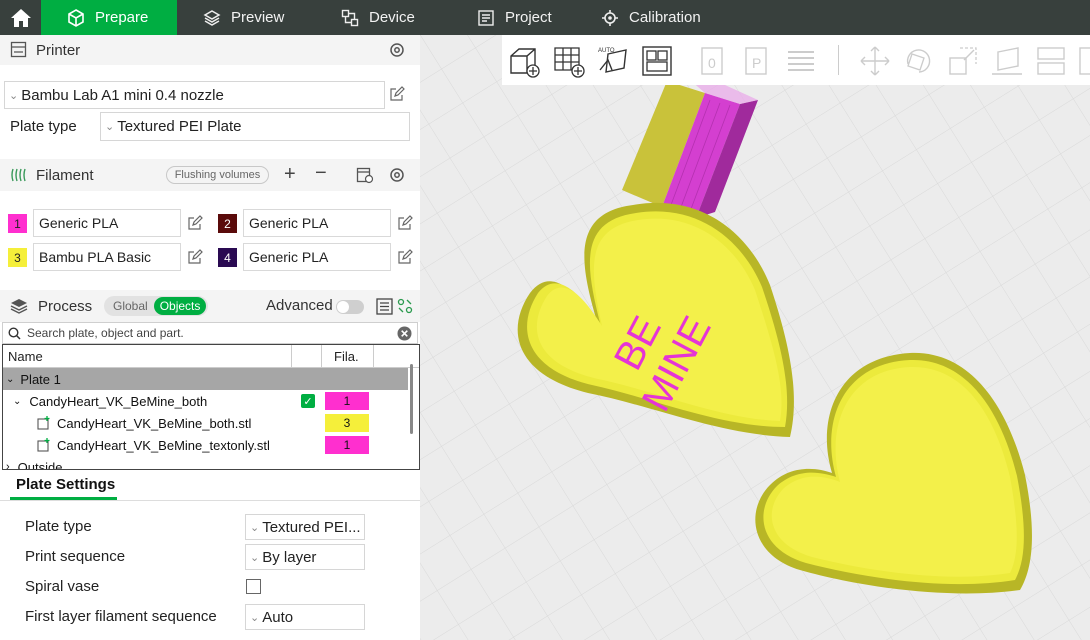 The width and height of the screenshot is (1090, 640). I want to click on clear-search-icon, so click(404, 333).